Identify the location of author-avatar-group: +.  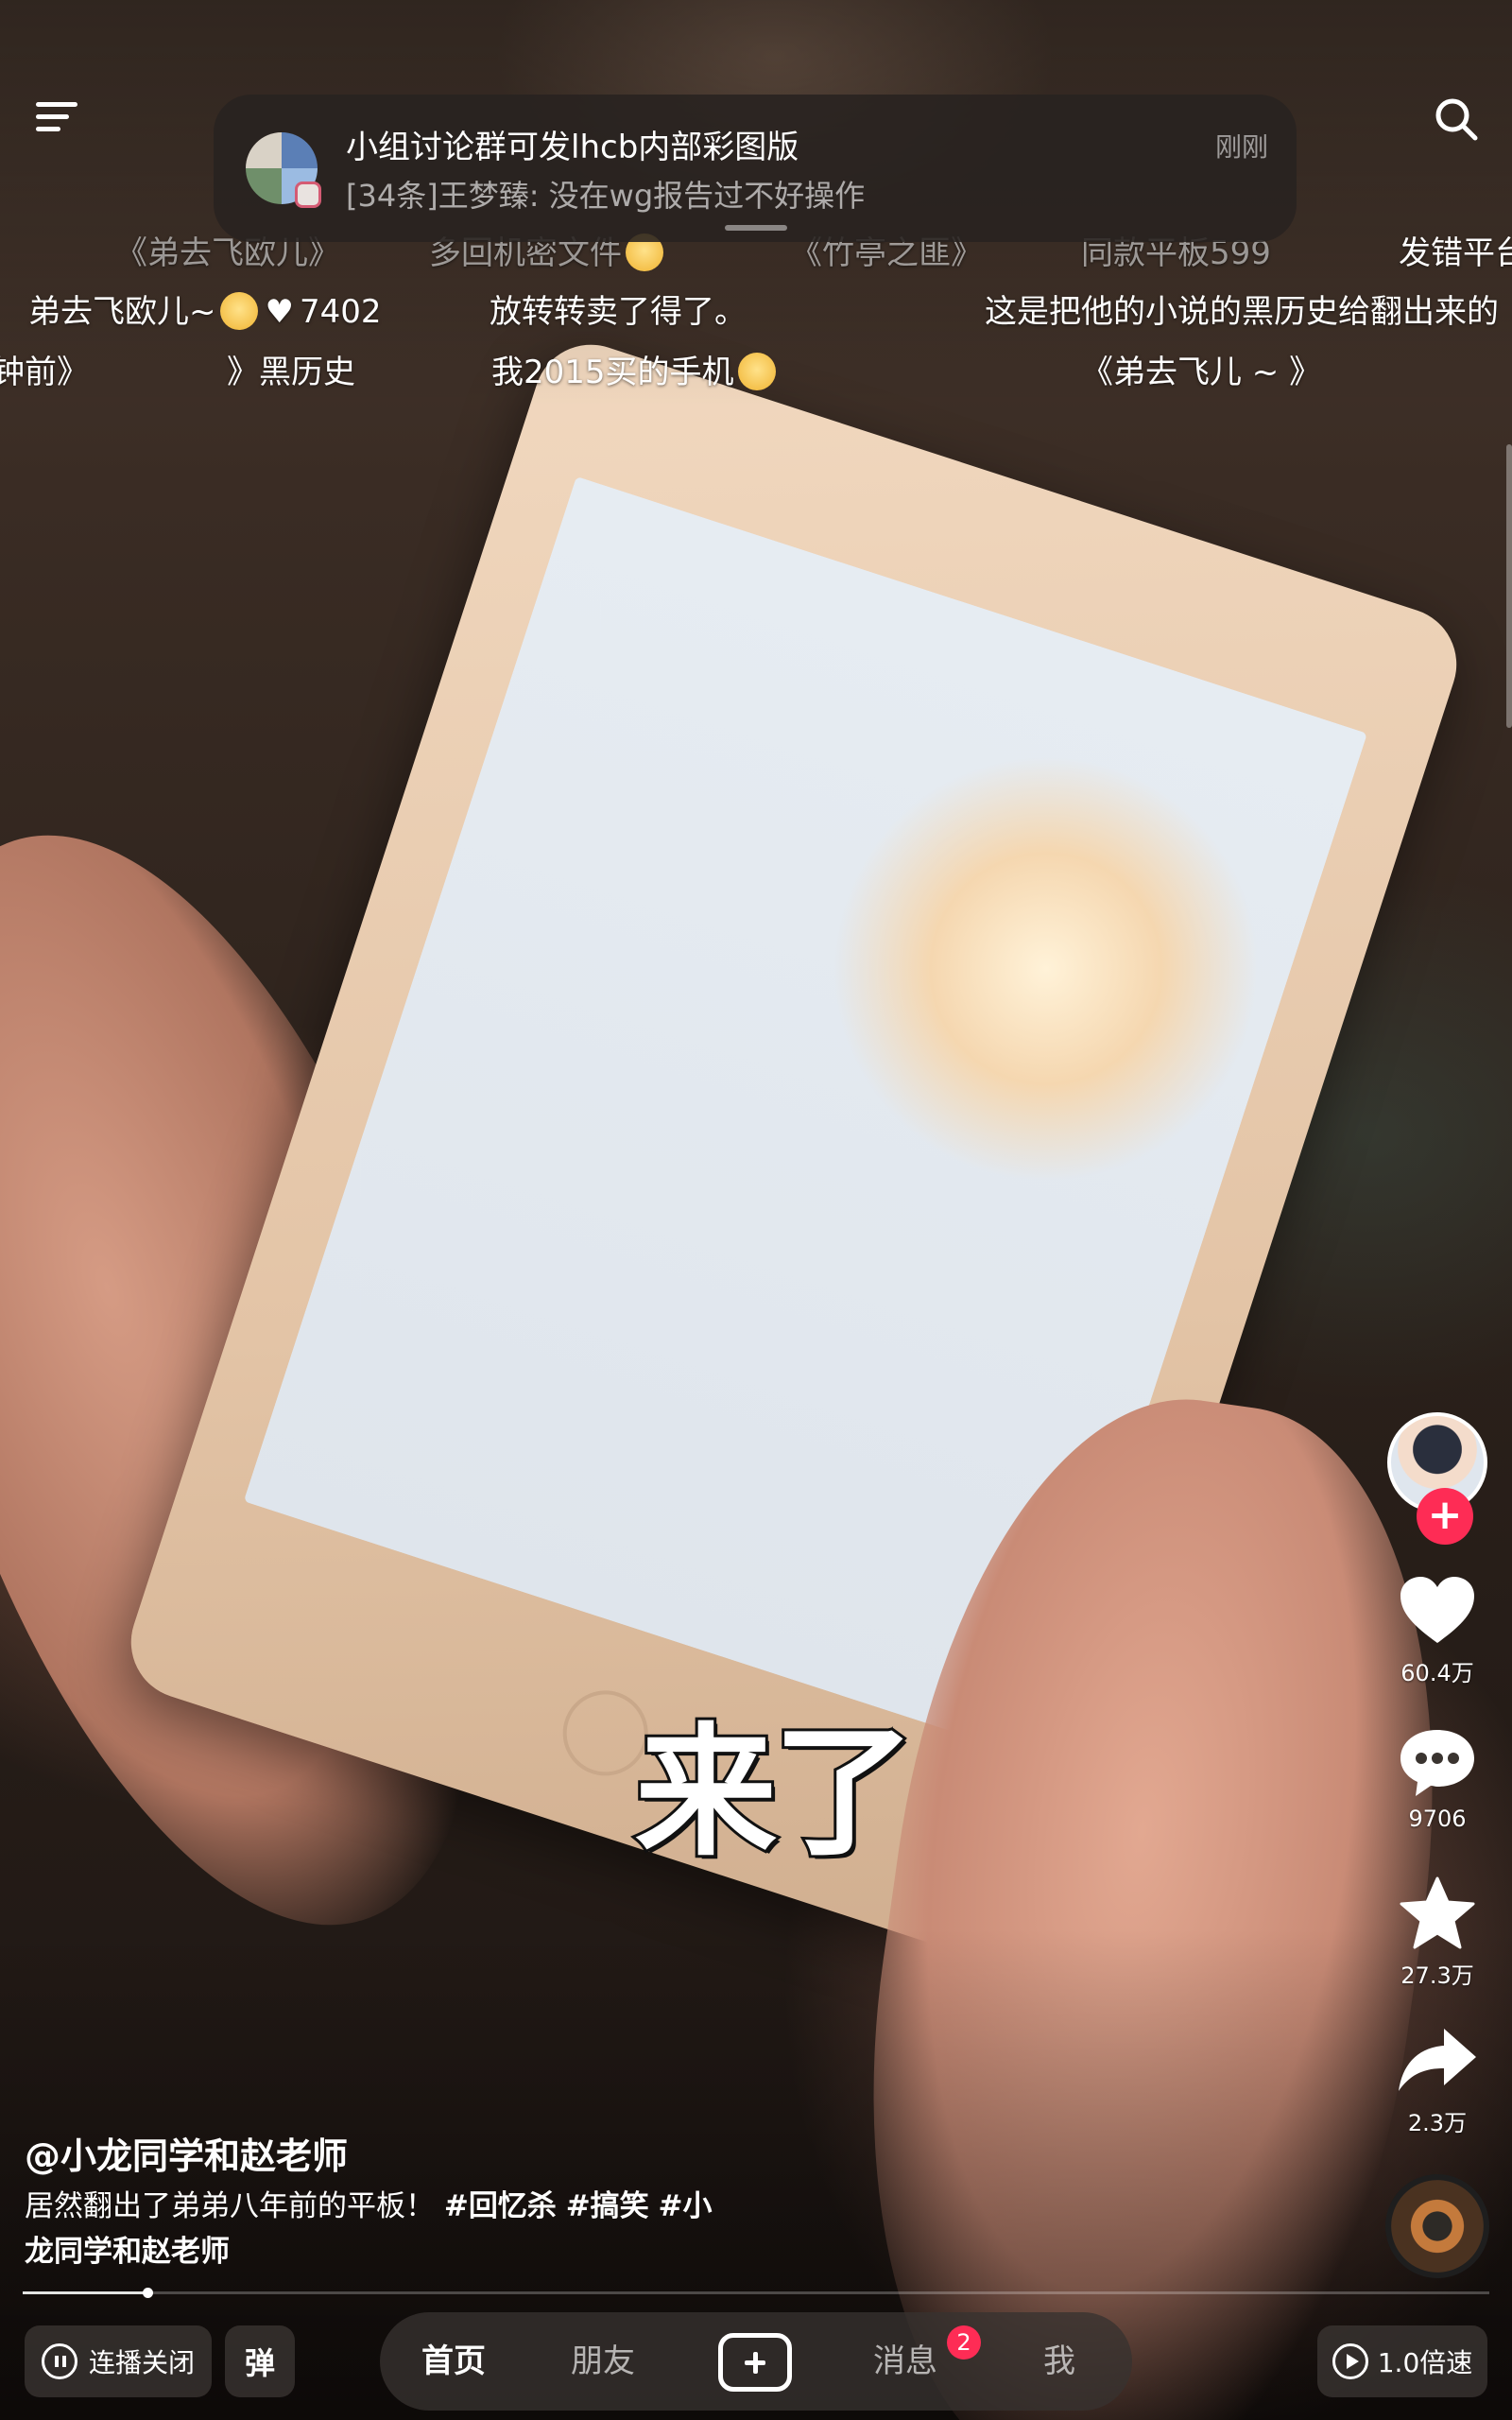
(1437, 1478).